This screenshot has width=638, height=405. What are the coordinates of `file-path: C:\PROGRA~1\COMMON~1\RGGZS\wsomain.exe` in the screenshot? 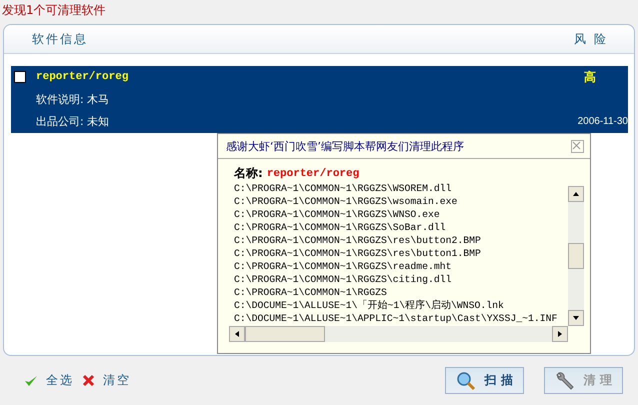 It's located at (346, 201).